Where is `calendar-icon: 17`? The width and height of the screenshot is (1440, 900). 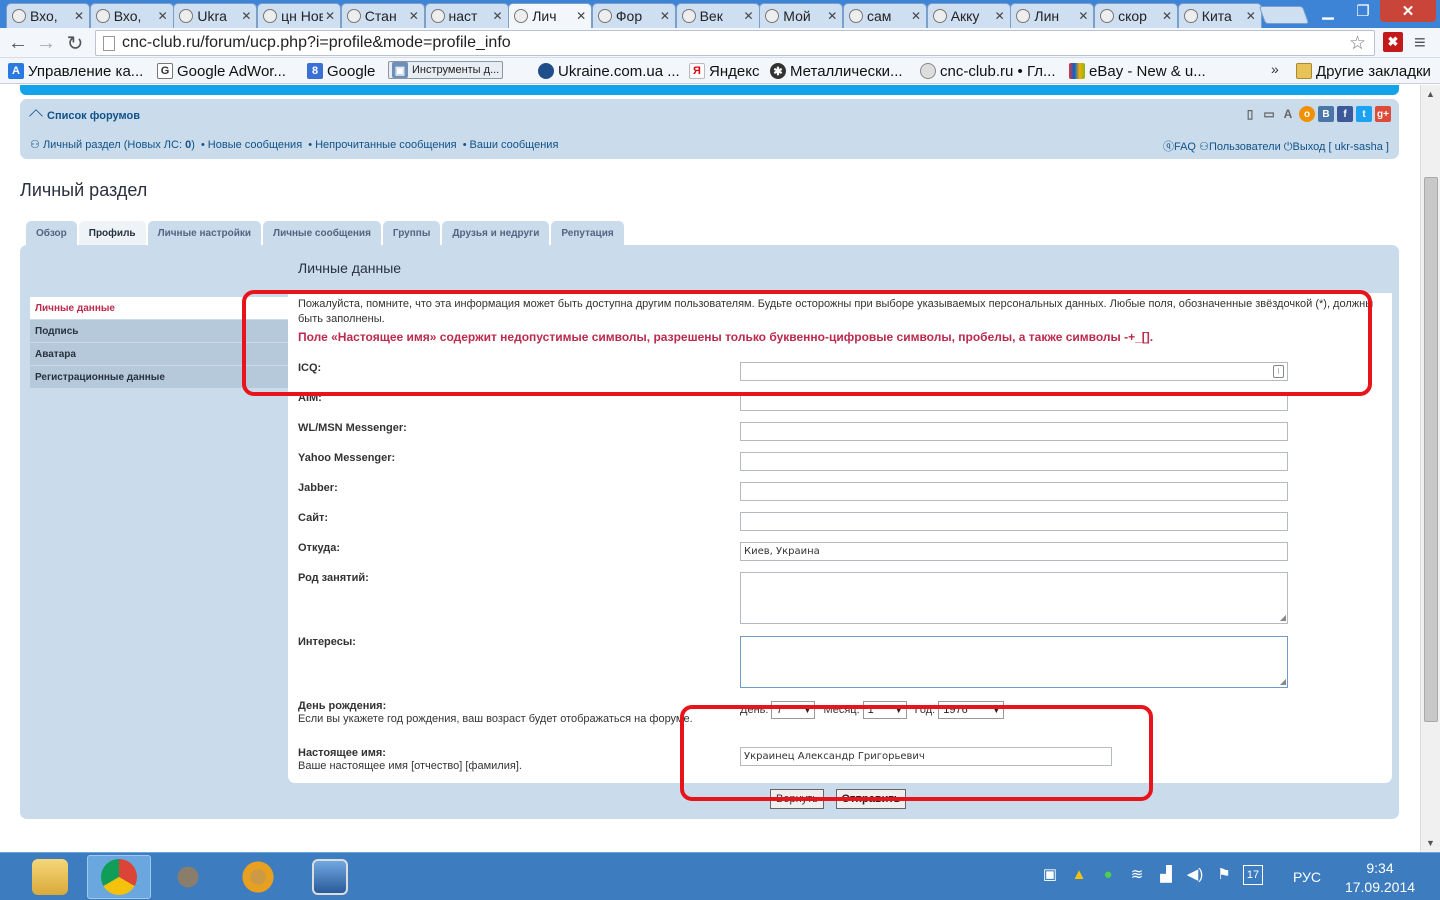
calendar-icon: 17 is located at coordinates (1253, 875).